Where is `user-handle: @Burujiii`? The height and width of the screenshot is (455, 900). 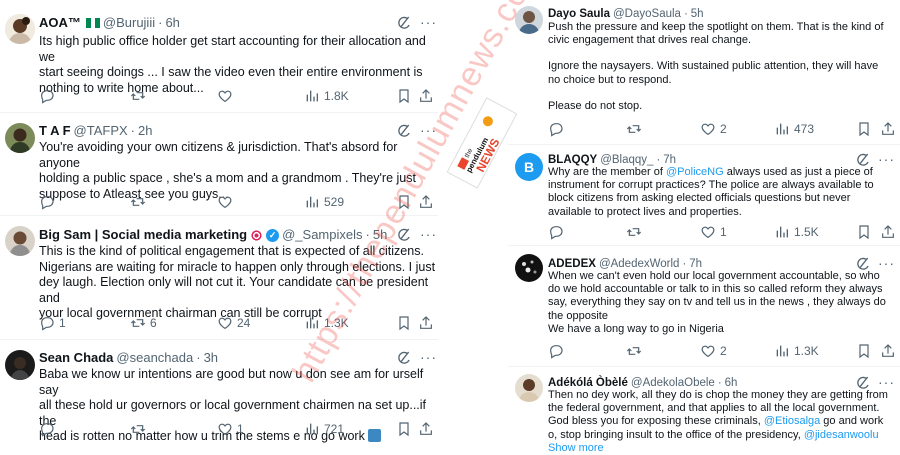
user-handle: @Burujiii is located at coordinates (129, 23).